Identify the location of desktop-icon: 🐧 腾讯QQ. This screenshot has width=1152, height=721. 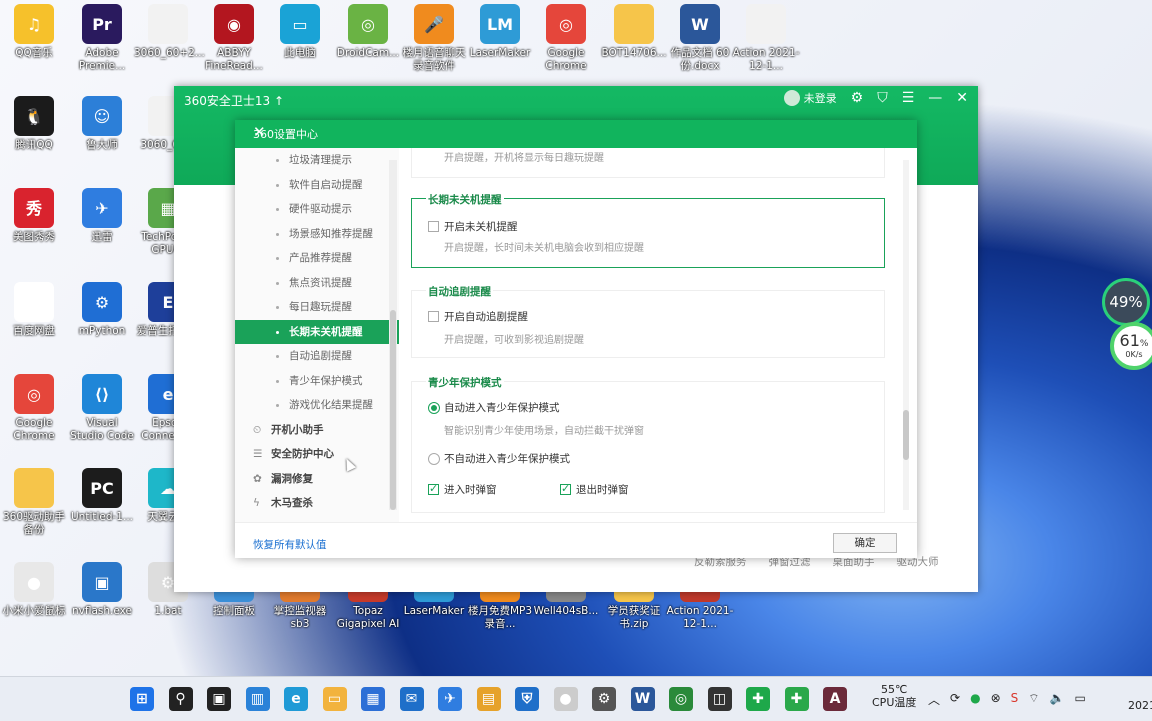
(34, 124).